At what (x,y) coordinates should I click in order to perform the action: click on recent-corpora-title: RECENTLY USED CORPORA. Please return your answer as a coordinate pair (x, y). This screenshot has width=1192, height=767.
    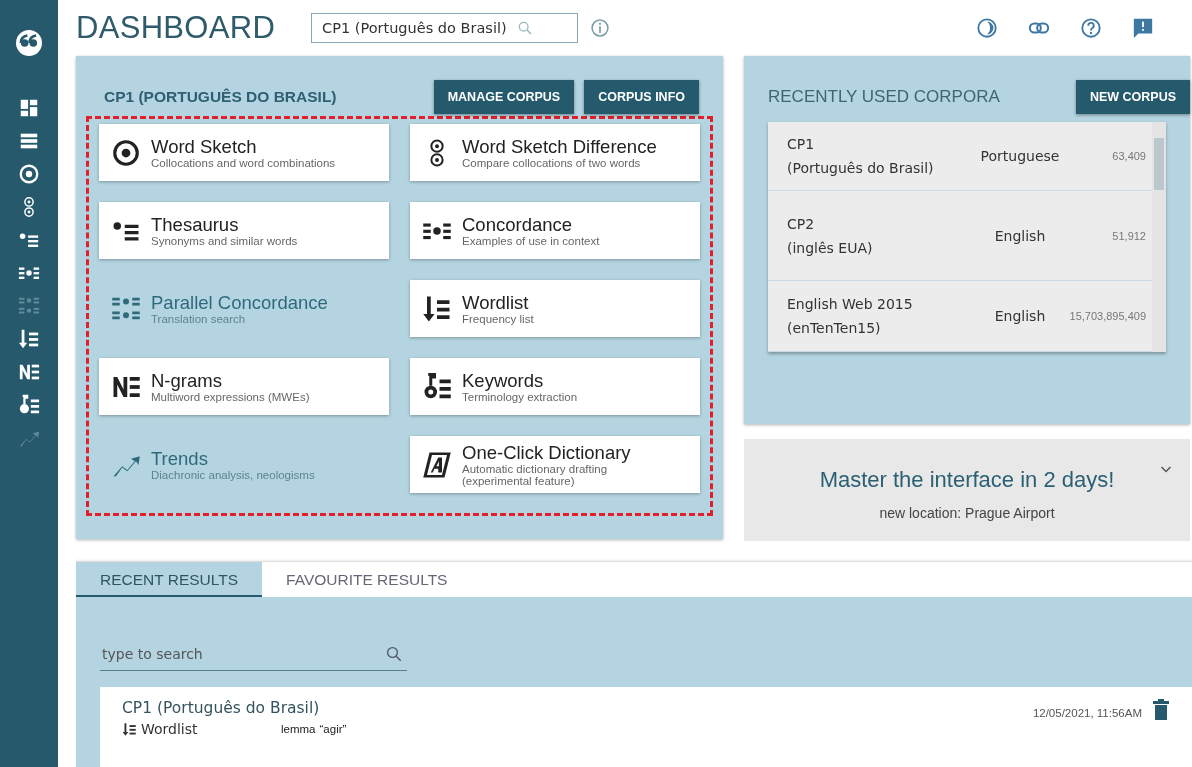
    Looking at the image, I should click on (884, 97).